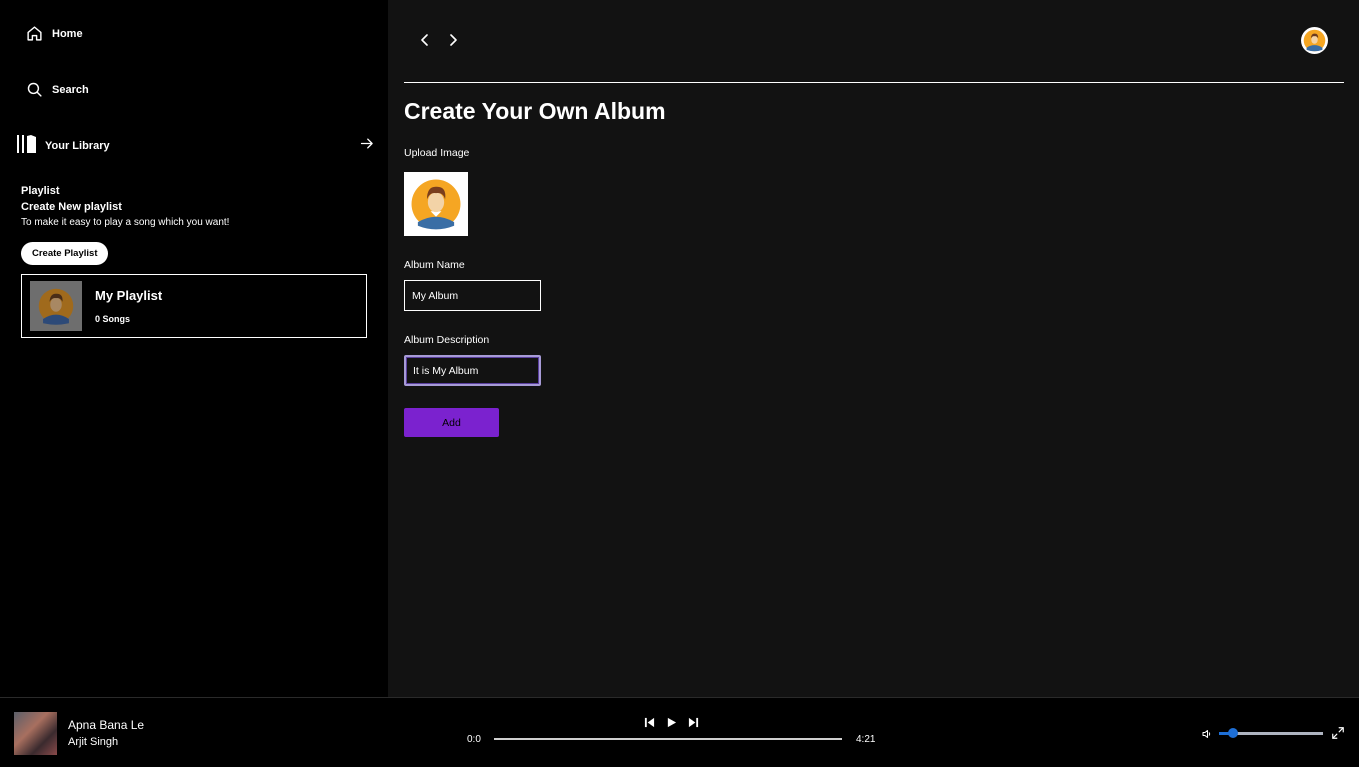  What do you see at coordinates (67, 33) in the screenshot?
I see `nav-home-label: Home` at bounding box center [67, 33].